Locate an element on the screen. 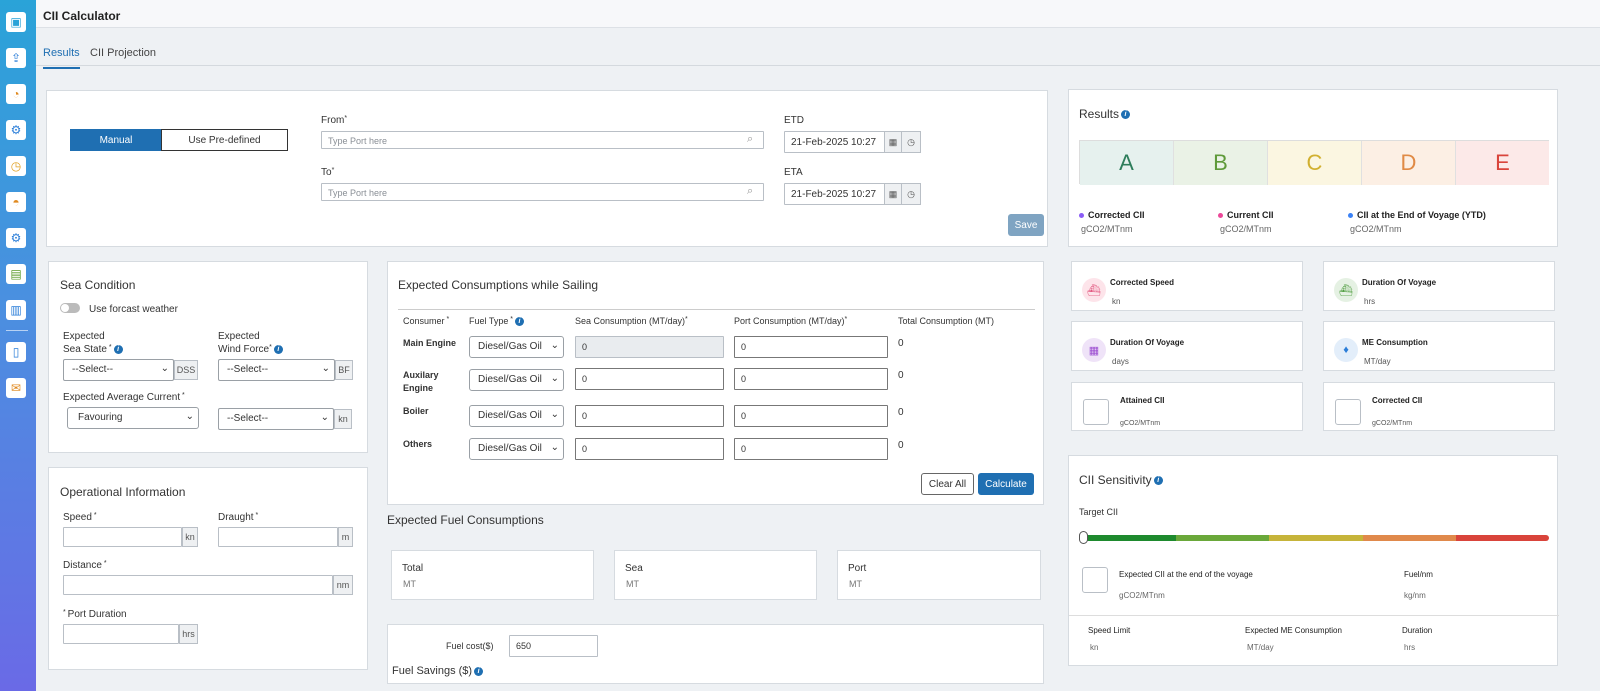 Image resolution: width=1600 pixels, height=691 pixels. predefined-mode-button: Use Pre-defined is located at coordinates (224, 140).